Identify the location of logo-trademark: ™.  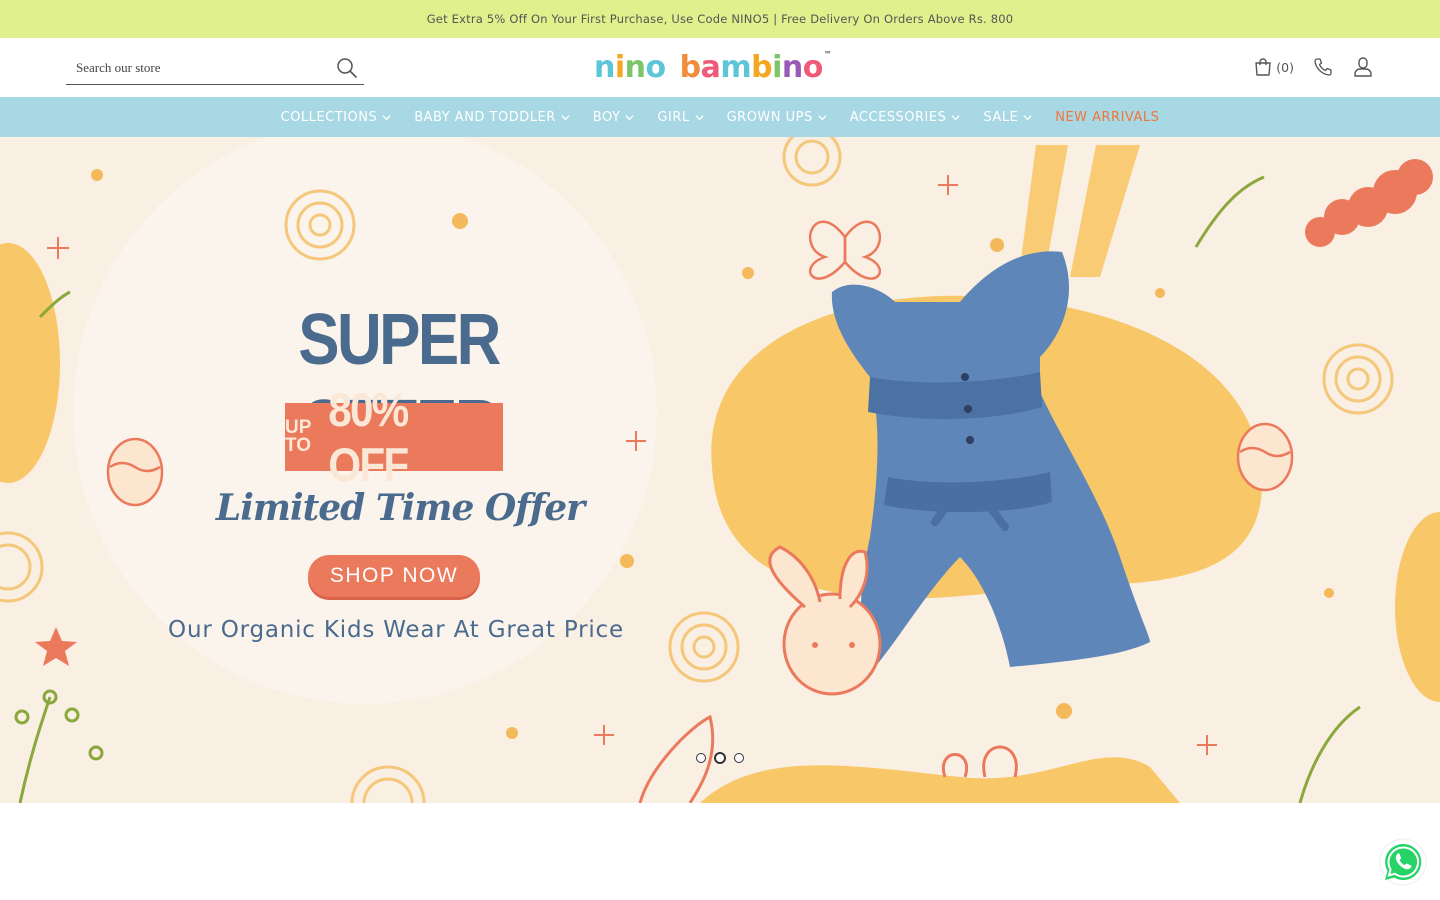
(827, 54).